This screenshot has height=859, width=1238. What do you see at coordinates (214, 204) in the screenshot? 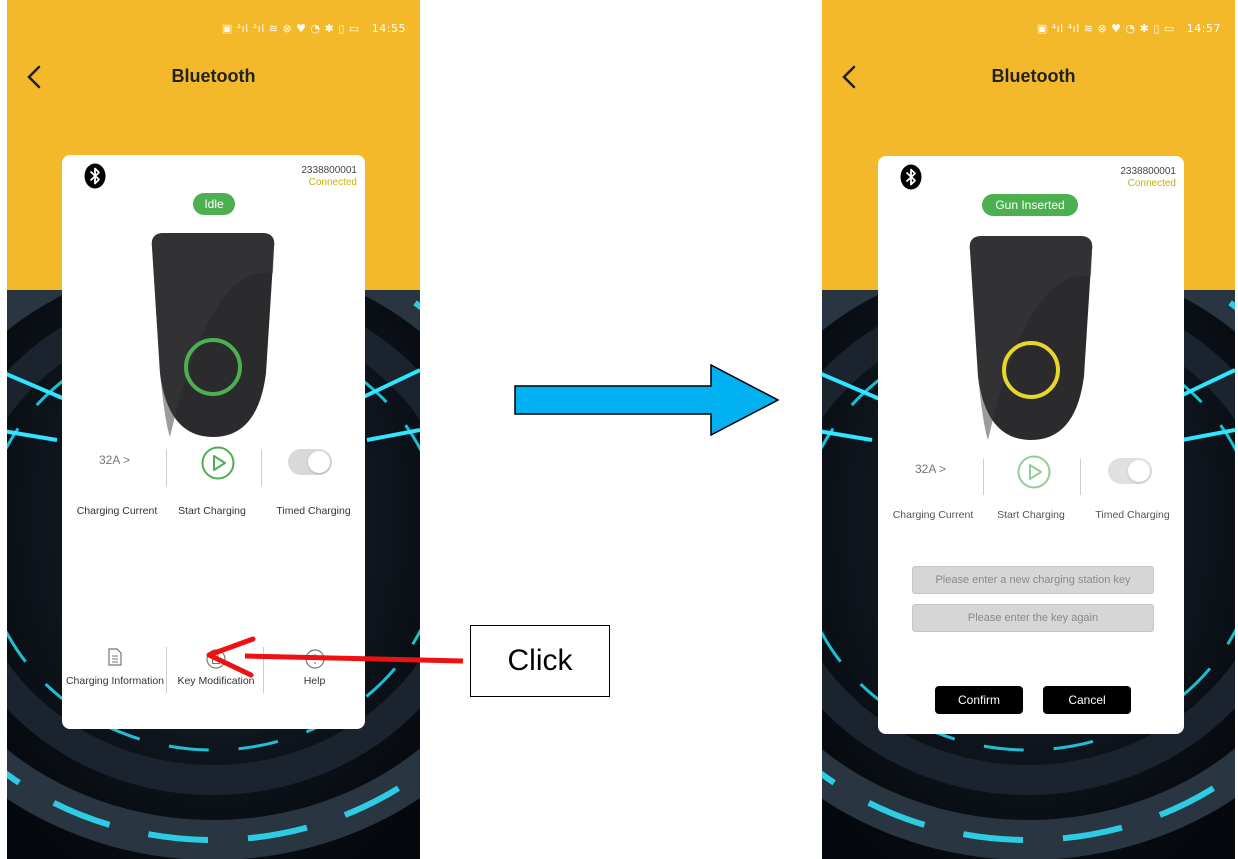
I see `status-badge: Idle` at bounding box center [214, 204].